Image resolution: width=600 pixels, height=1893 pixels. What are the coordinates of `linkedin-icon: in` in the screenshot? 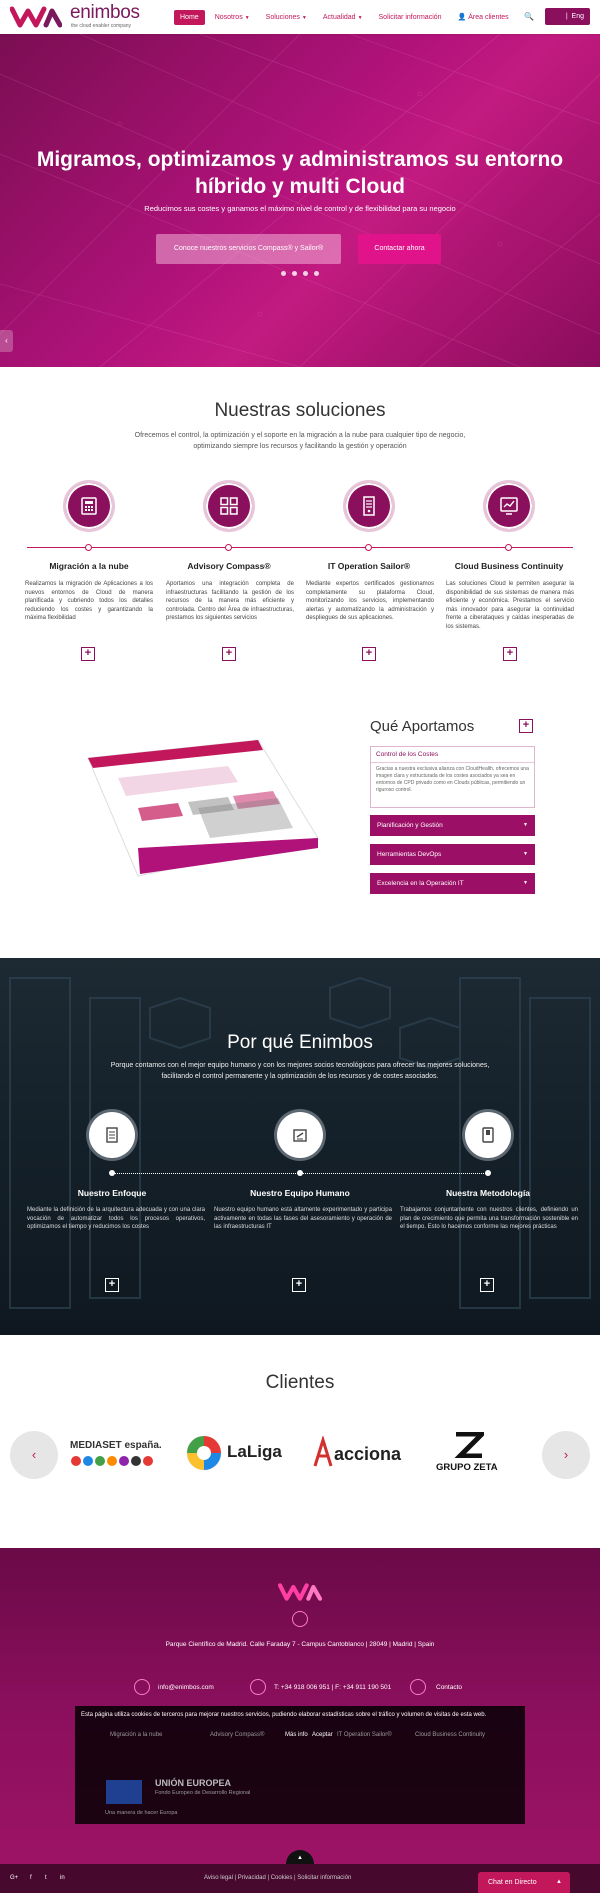 It's located at (62, 1878).